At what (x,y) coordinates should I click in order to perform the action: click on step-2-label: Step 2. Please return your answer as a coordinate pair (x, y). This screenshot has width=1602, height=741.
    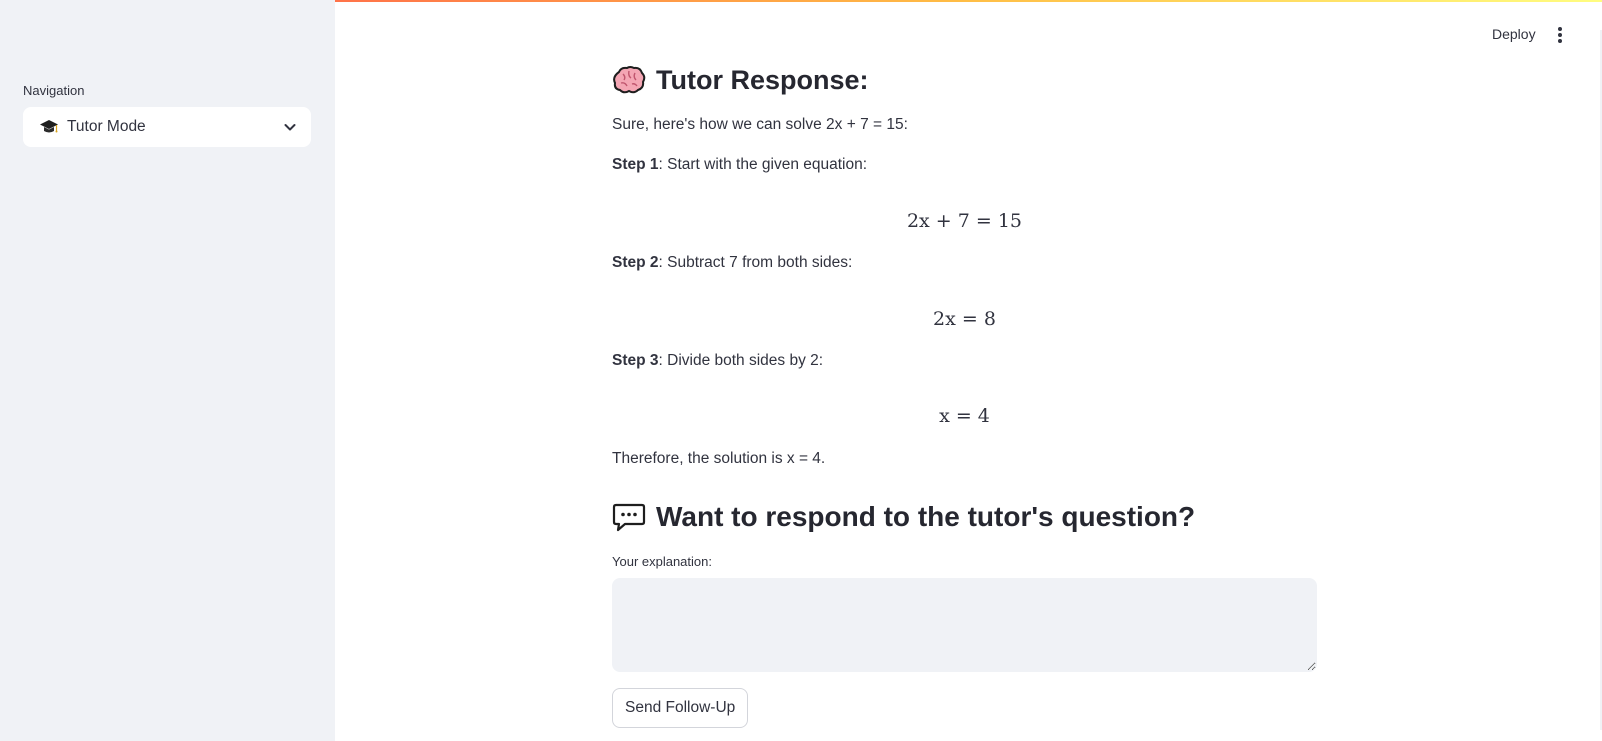
    Looking at the image, I should click on (635, 262).